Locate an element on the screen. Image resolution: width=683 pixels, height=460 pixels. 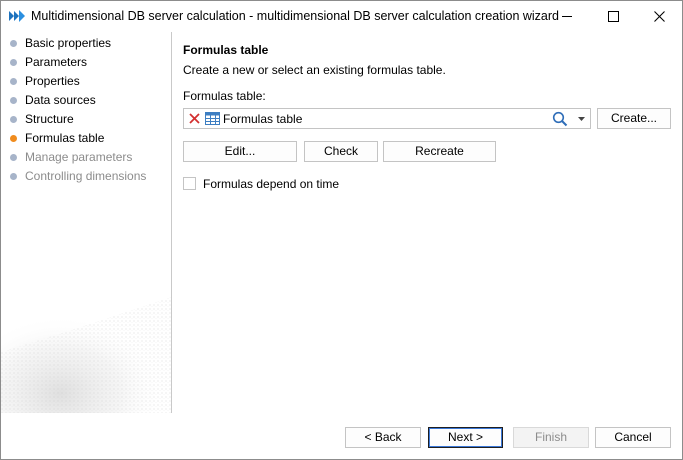
chevron-down-icon is located at coordinates (581, 119).